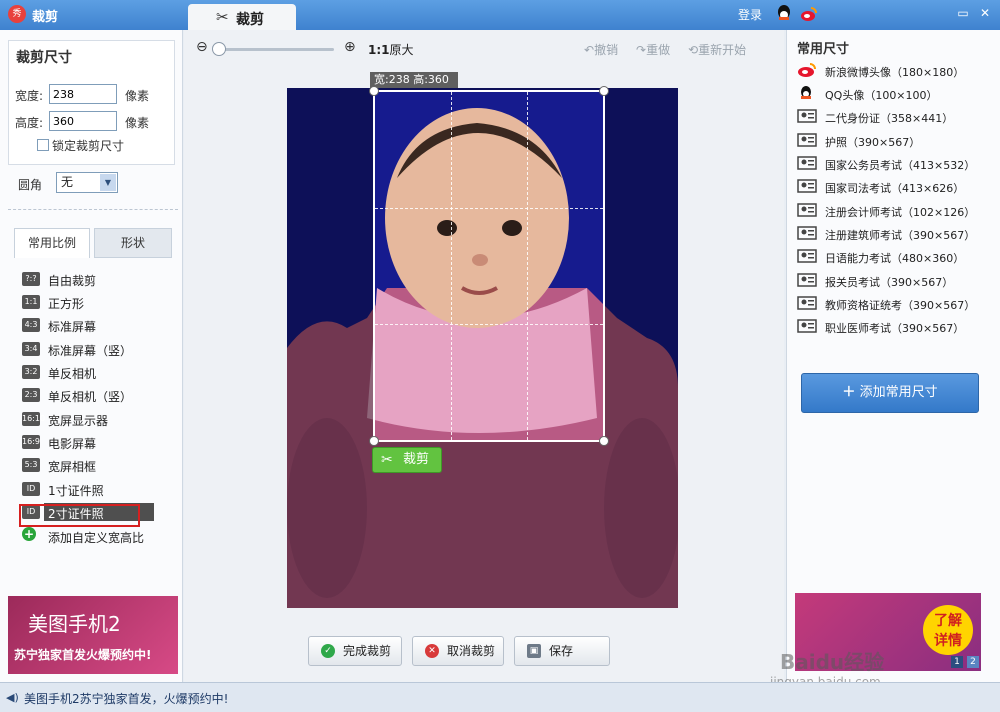  I want to click on height-input, so click(83, 121).